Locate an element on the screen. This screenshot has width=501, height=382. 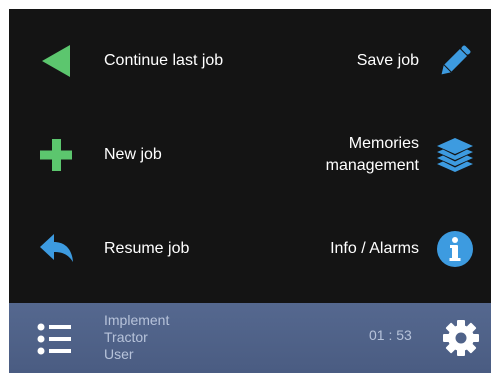
memories-management-button: Memories management is located at coordinates (370, 155).